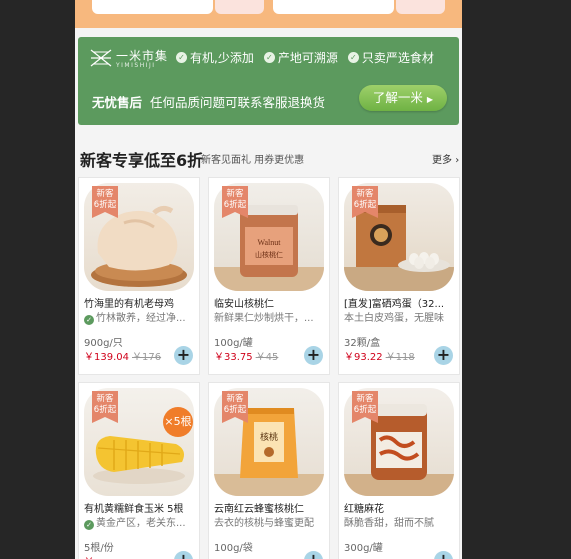 The width and height of the screenshot is (571, 559). I want to click on feature-item: ✓ 只卖严选食材, so click(390, 57).